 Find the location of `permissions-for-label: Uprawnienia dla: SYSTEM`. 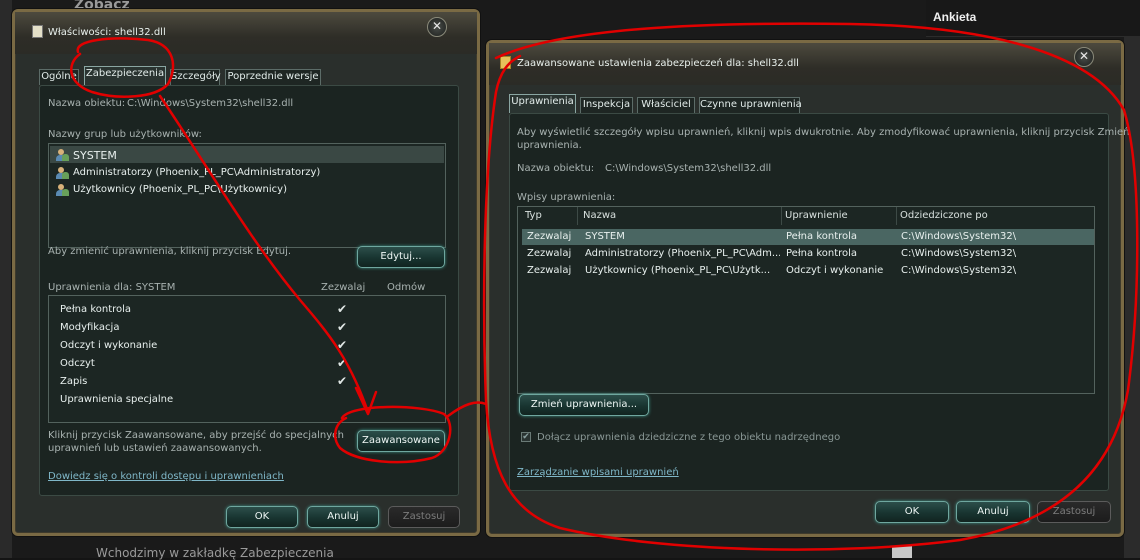

permissions-for-label: Uprawnienia dla: SYSTEM is located at coordinates (112, 287).